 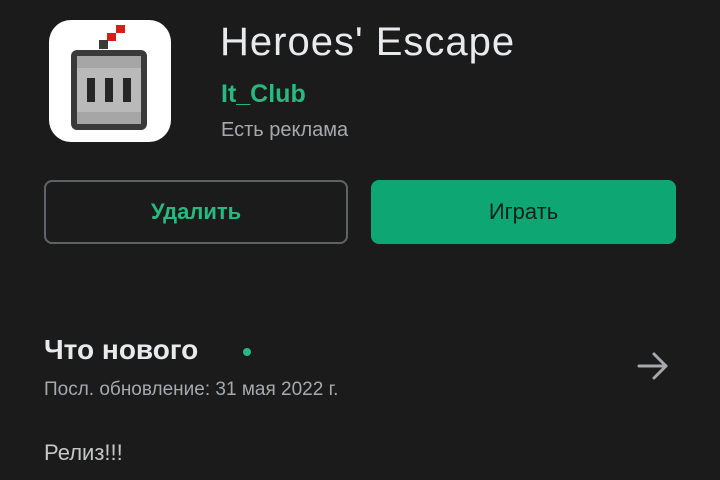 What do you see at coordinates (121, 349) in the screenshot?
I see `whats-new-title: Что нового` at bounding box center [121, 349].